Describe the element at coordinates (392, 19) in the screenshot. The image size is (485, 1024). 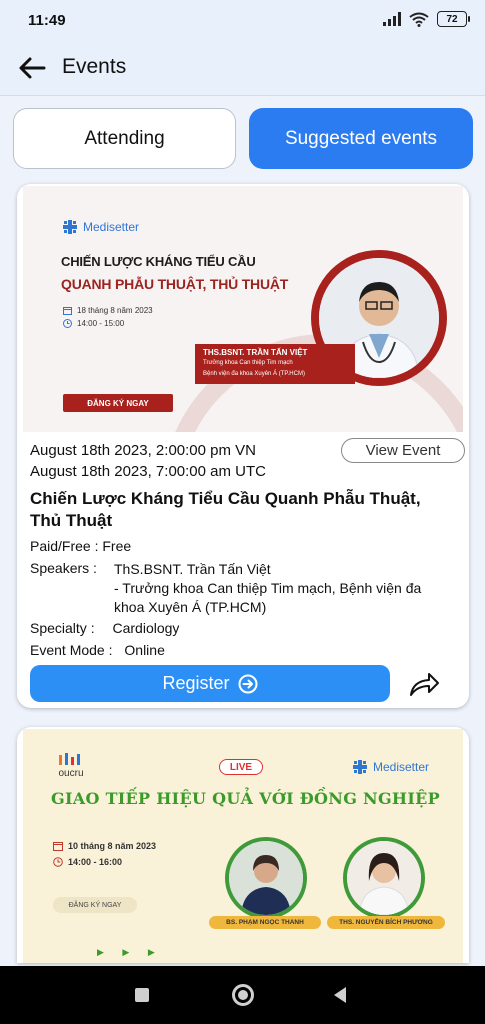
I see `signal-icon` at that location.